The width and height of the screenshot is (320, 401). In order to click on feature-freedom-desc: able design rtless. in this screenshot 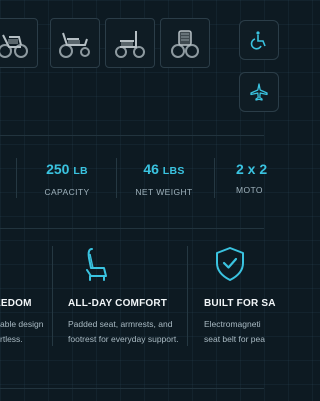, I will do `click(22, 331)`.